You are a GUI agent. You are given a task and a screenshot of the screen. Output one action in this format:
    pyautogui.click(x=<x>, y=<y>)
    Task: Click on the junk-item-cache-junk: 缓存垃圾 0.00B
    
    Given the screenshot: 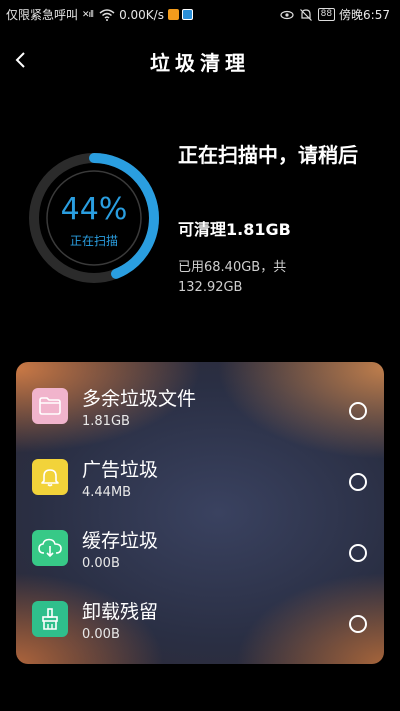 What is the action you would take?
    pyautogui.click(x=200, y=548)
    